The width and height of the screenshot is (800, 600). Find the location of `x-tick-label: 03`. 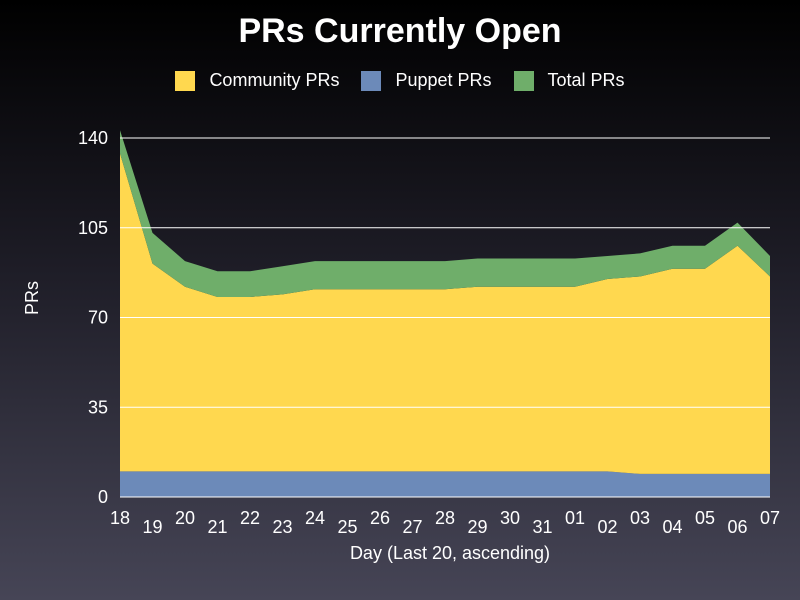

x-tick-label: 03 is located at coordinates (640, 518).